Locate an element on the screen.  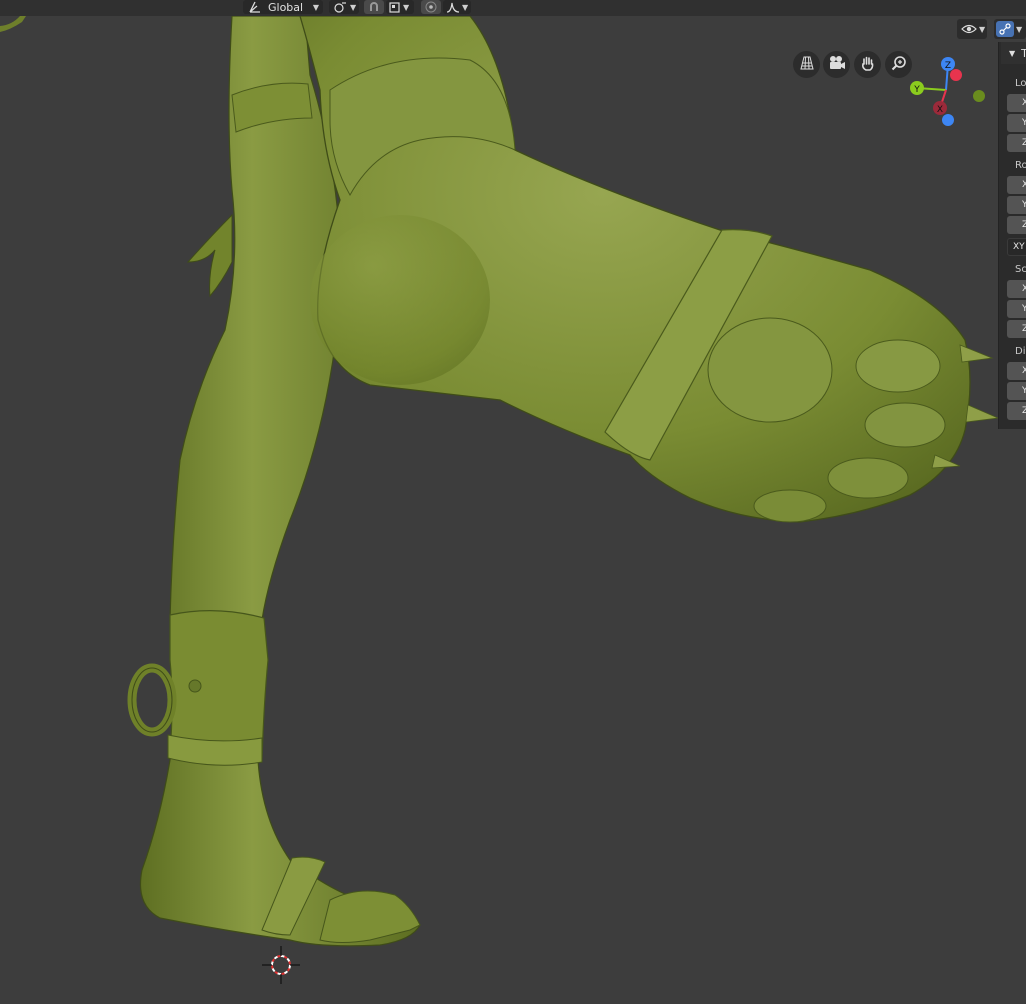
dimensions-x-field: X is located at coordinates (1016, 371).